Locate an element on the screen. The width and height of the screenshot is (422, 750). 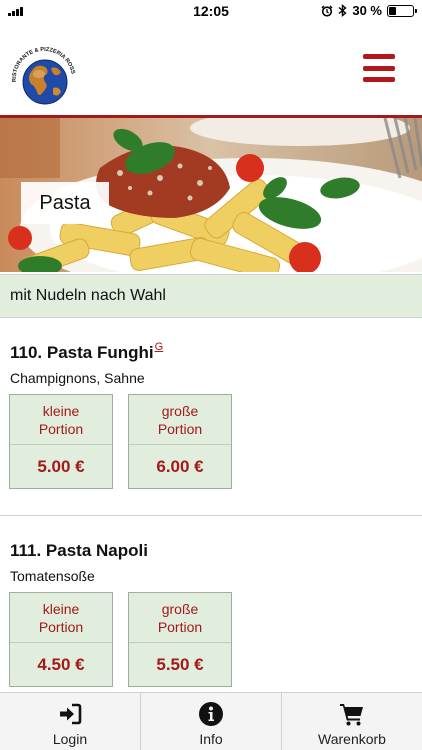
price-option-small: kleine Portion 5.00 € is located at coordinates (61, 441).